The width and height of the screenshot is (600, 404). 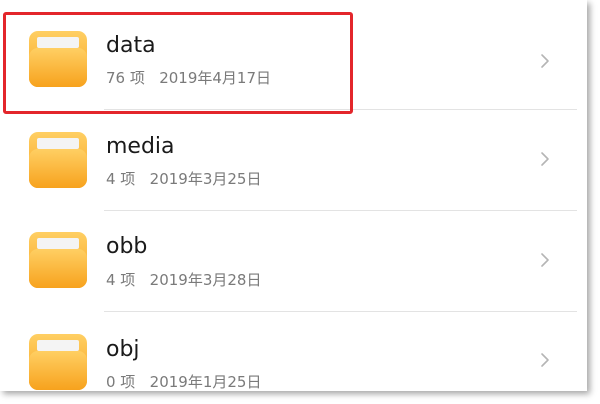 I want to click on folder-meta: 4 项 2019年3月28日, so click(x=183, y=280).